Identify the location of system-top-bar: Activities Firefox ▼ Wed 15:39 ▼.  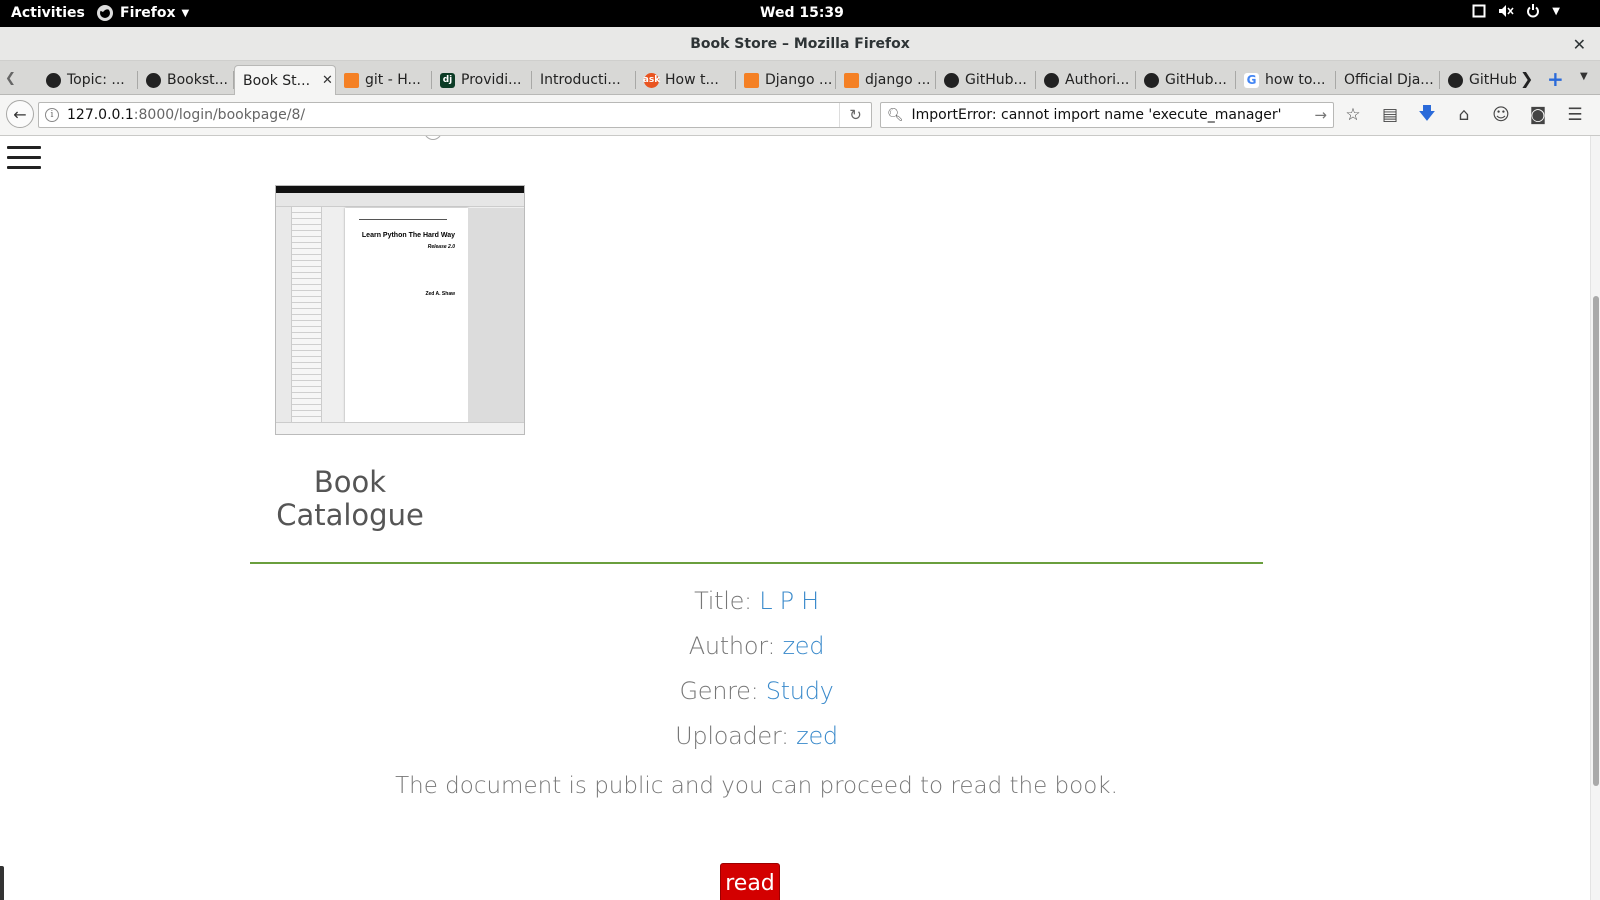
(800, 13).